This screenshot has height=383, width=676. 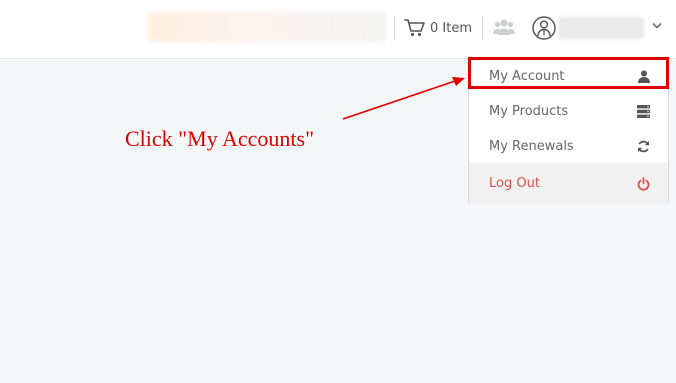 I want to click on annotation-arrow, so click(x=403, y=98).